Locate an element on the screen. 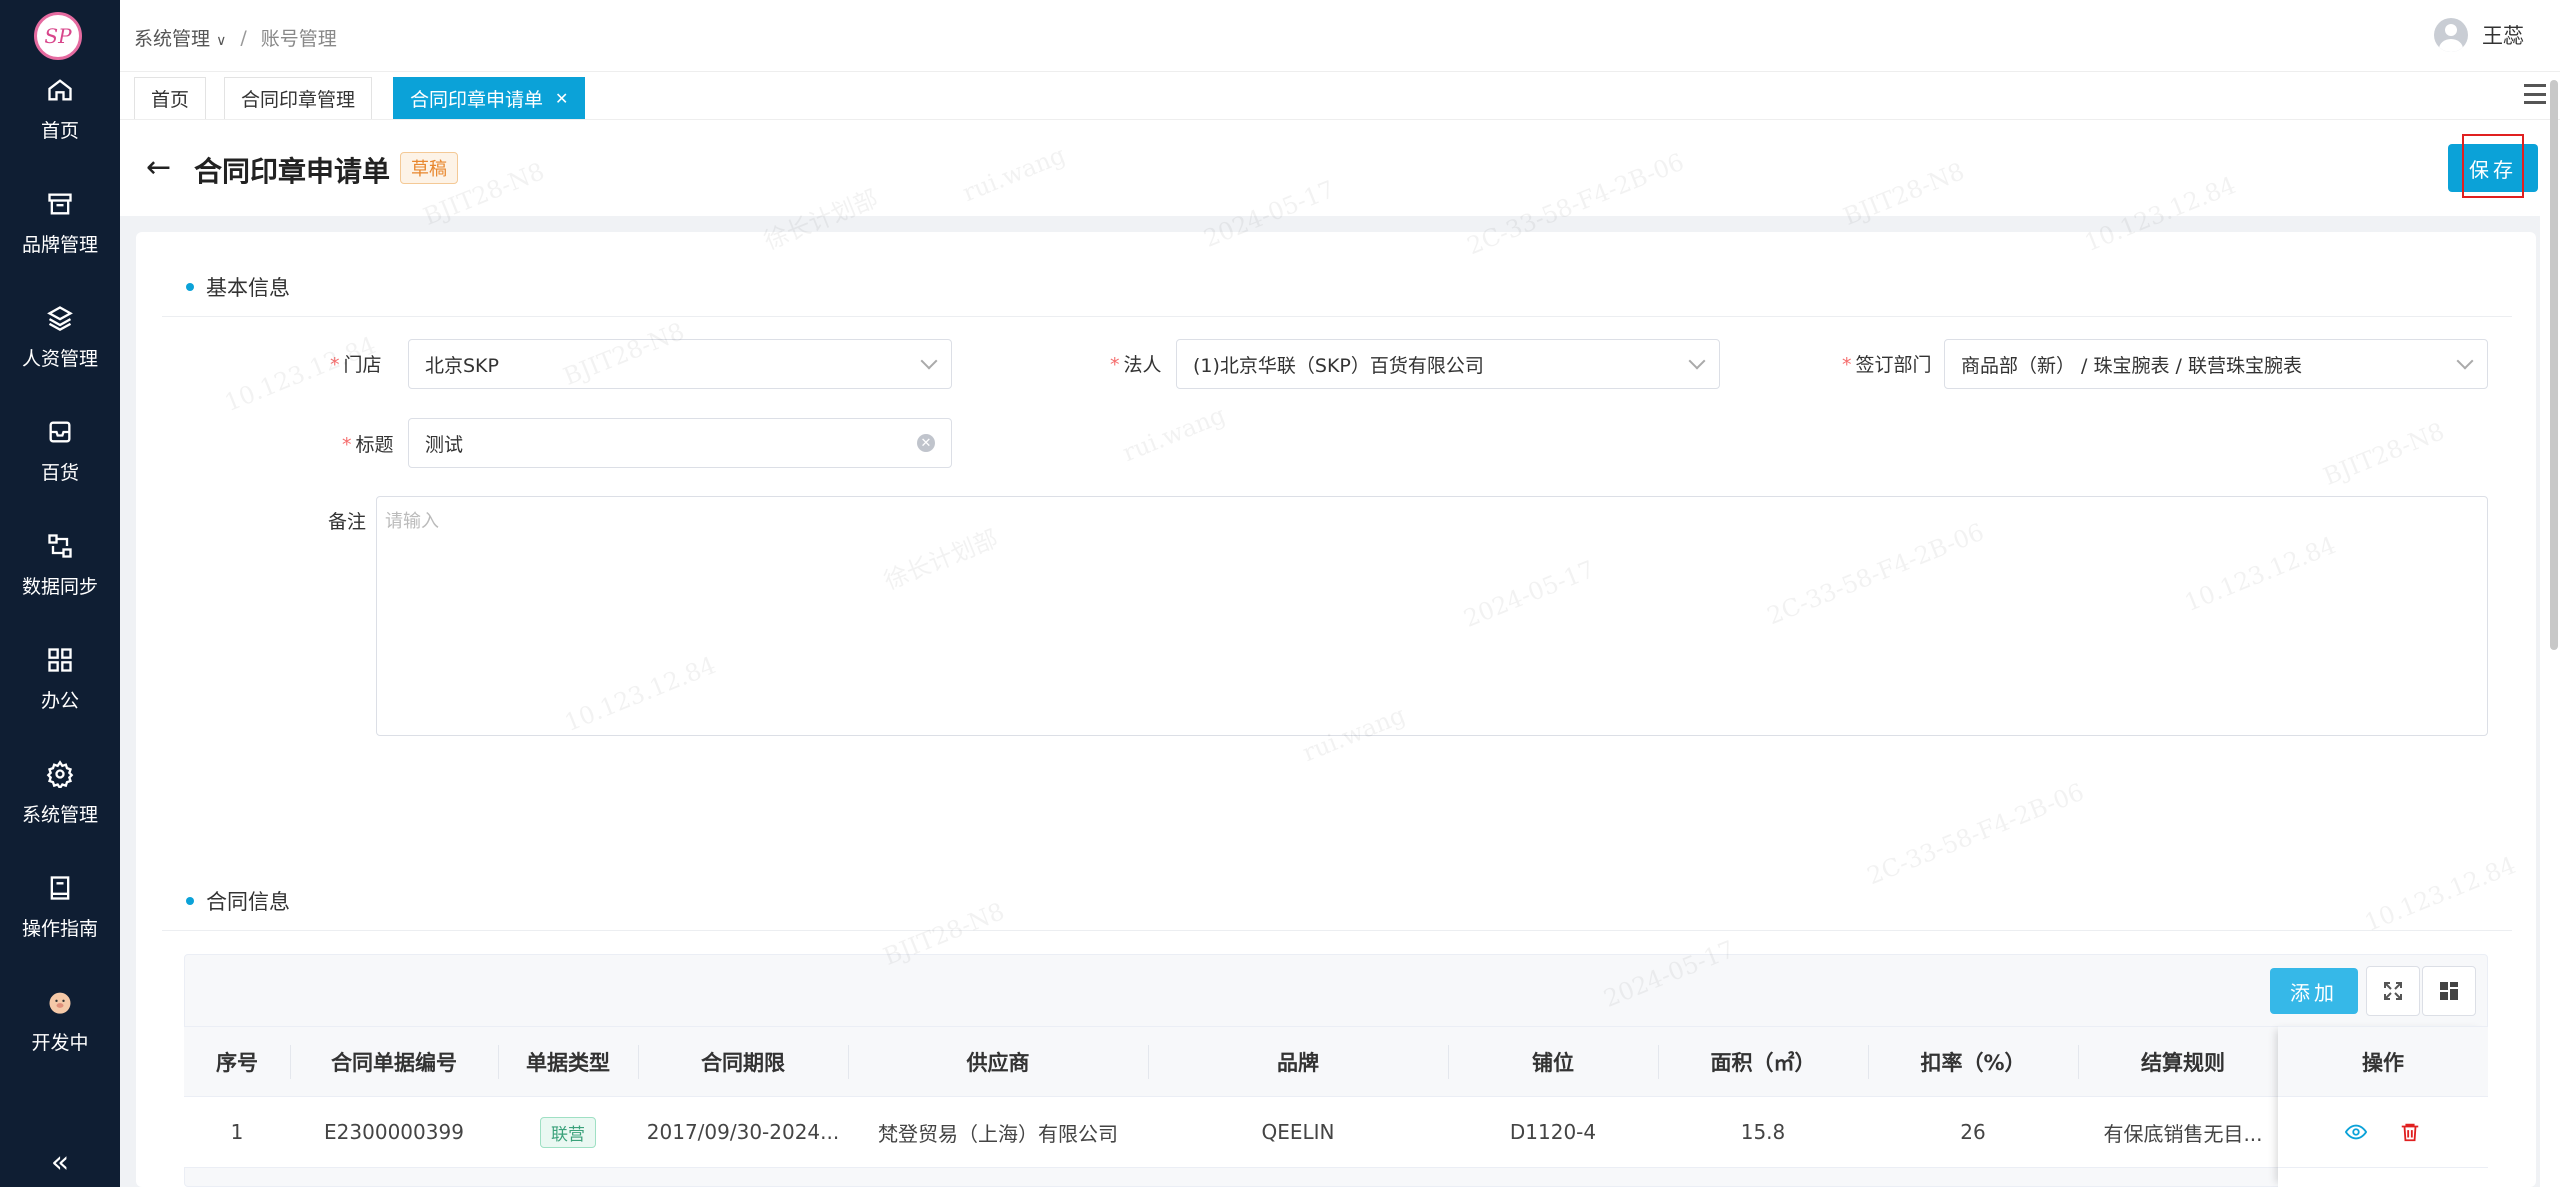 Image resolution: width=2560 pixels, height=1187 pixels. cell-area: 15.8 is located at coordinates (1763, 1132).